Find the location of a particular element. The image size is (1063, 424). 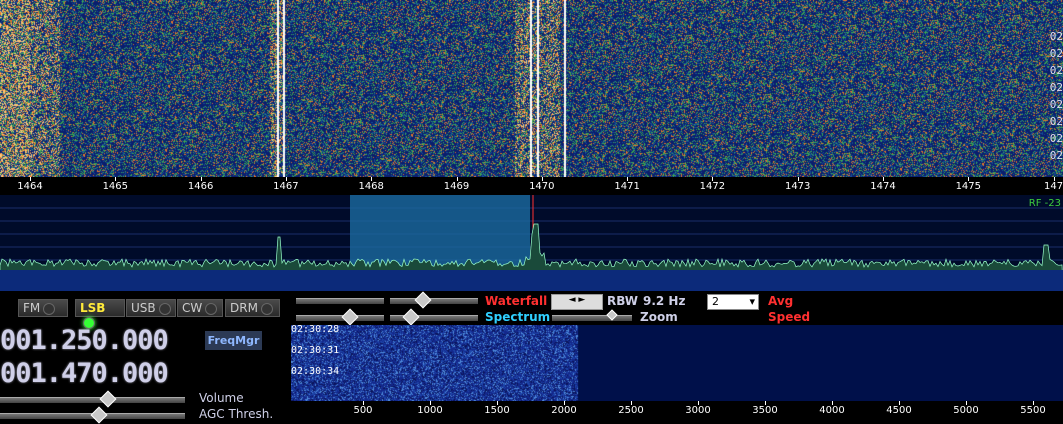

rbw-label: RBW is located at coordinates (622, 301).